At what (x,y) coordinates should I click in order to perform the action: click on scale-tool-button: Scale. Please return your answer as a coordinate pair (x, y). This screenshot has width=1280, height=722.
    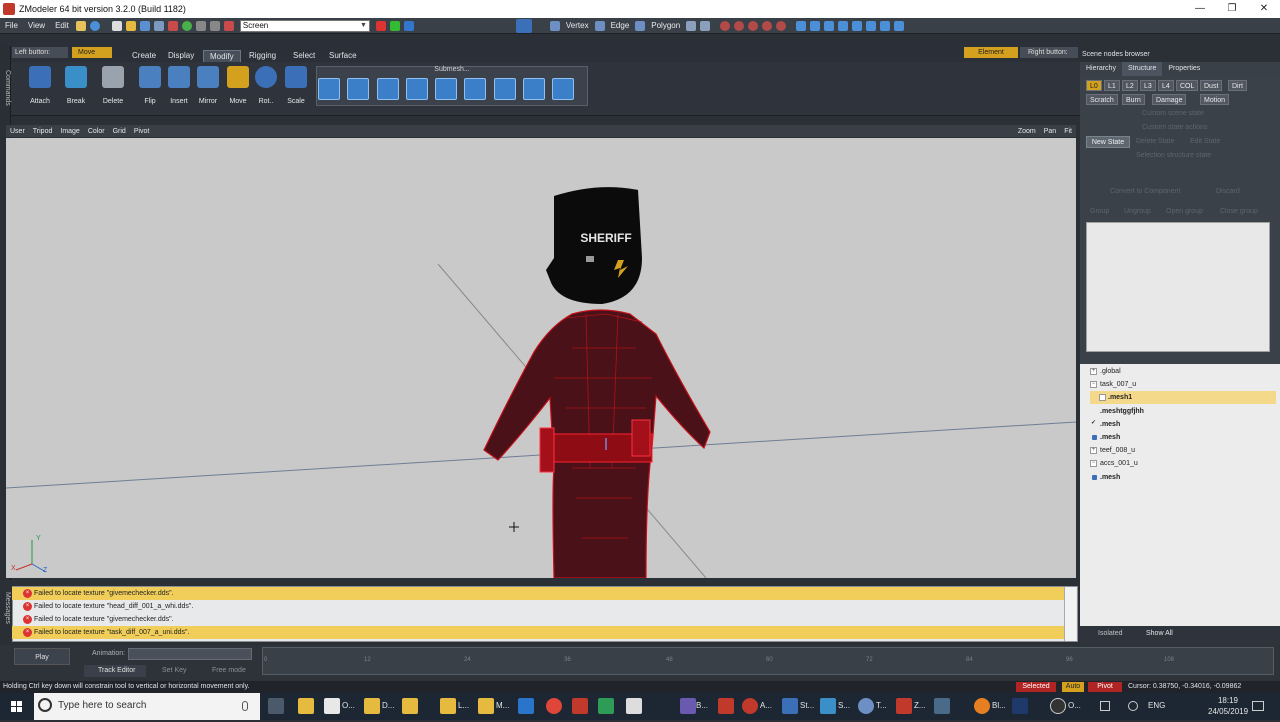
    Looking at the image, I should click on (296, 86).